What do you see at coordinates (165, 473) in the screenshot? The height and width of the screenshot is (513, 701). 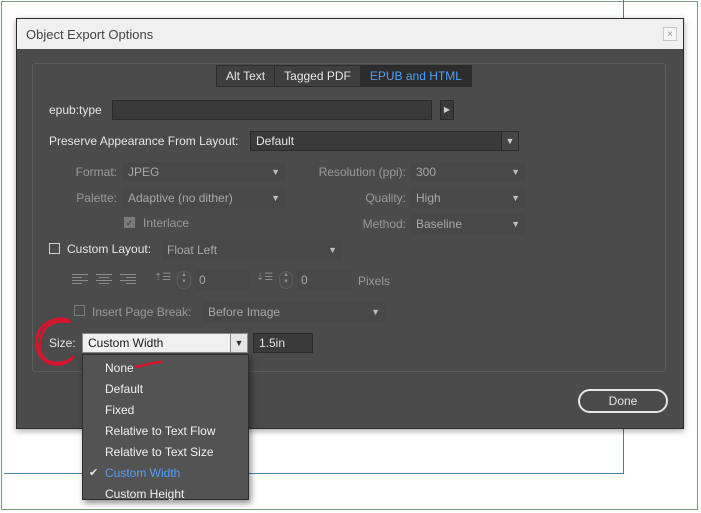 I see `size-option-custom-width: ✔ Custom Width` at bounding box center [165, 473].